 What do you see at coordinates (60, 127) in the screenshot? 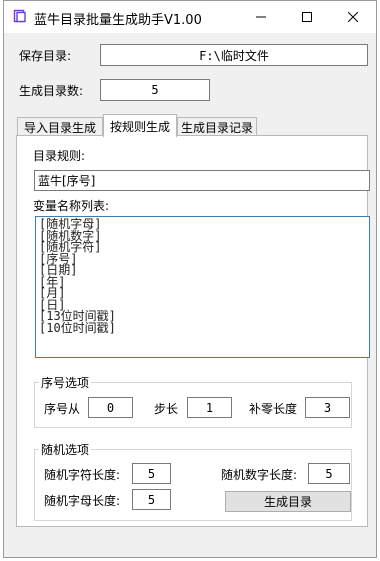
I see `tab-import: 导入目录生成` at bounding box center [60, 127].